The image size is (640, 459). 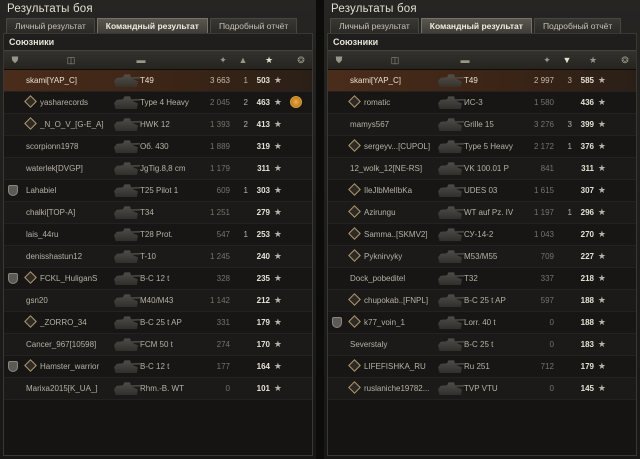 I want to click on player-row: sergeyv...[CUPOL] Type 5 Heavy 2 172 1 376 ★, so click(x=482, y=147).